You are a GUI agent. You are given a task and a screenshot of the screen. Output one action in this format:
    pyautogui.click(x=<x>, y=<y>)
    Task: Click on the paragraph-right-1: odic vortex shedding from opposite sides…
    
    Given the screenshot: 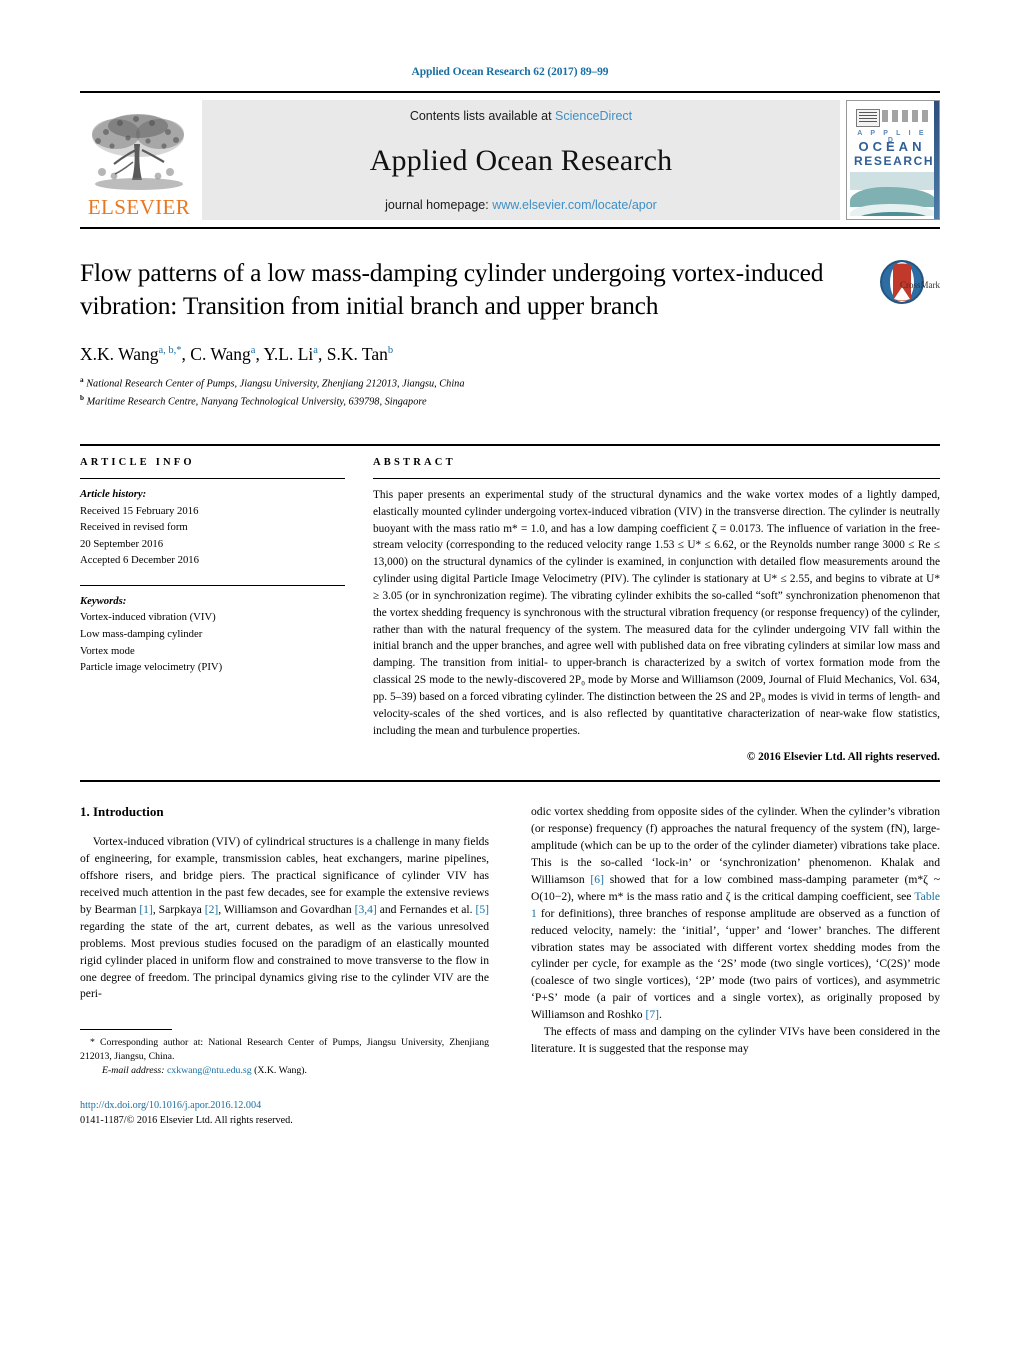 What is the action you would take?
    pyautogui.click(x=736, y=913)
    